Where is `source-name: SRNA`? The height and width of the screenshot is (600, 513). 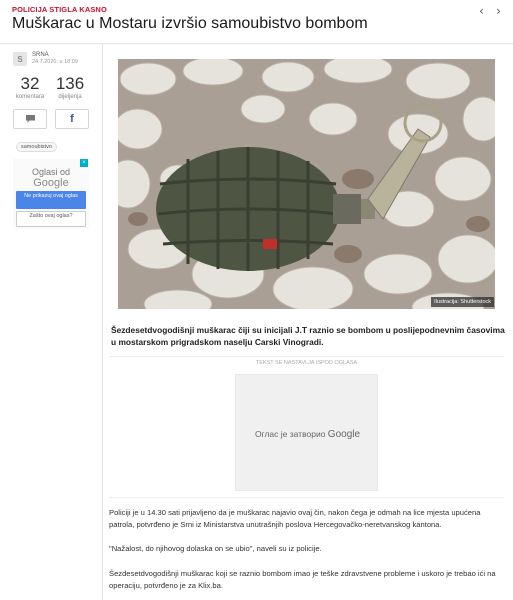
source-name: SRNA is located at coordinates (55, 55).